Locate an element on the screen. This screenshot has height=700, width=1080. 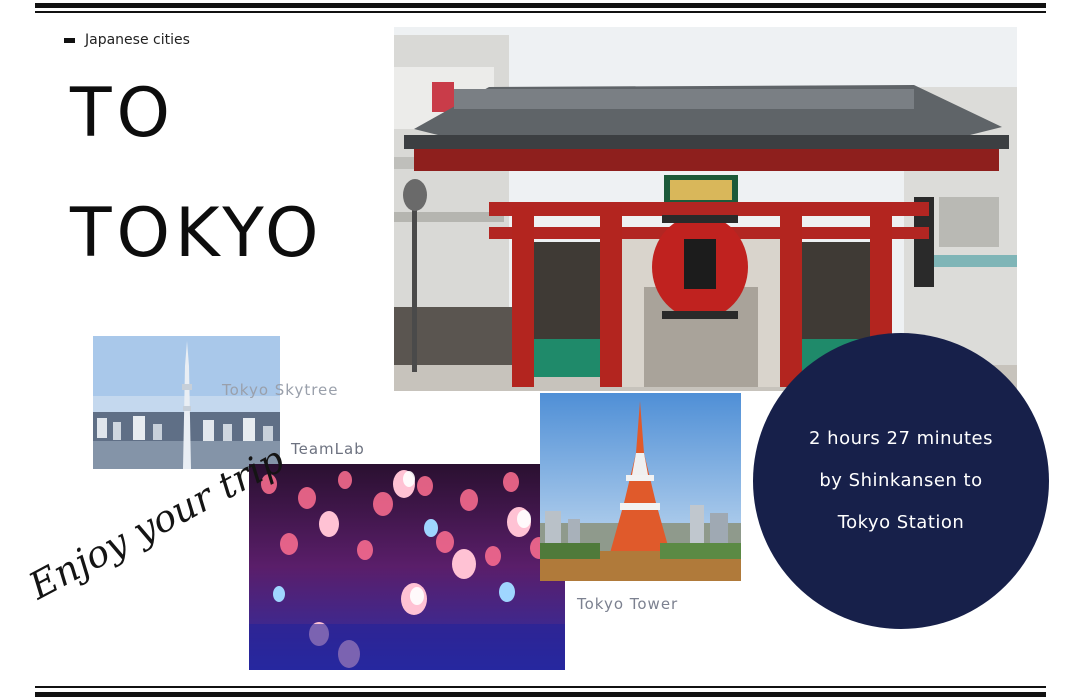
bottom-rule-thin is located at coordinates (540, 687).